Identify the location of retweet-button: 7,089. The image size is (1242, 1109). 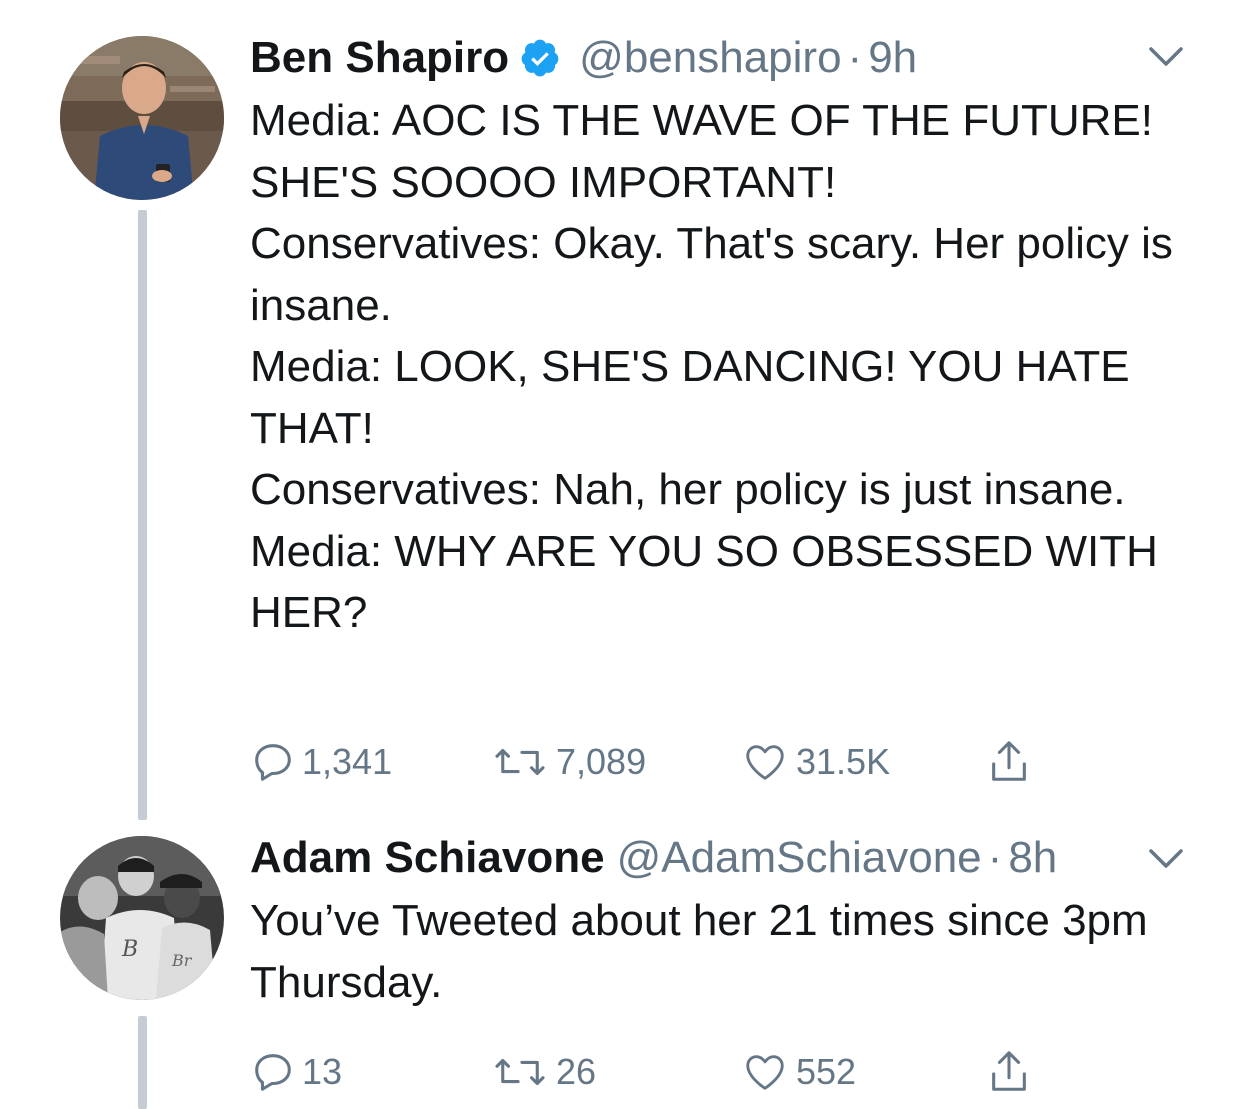
(568, 762).